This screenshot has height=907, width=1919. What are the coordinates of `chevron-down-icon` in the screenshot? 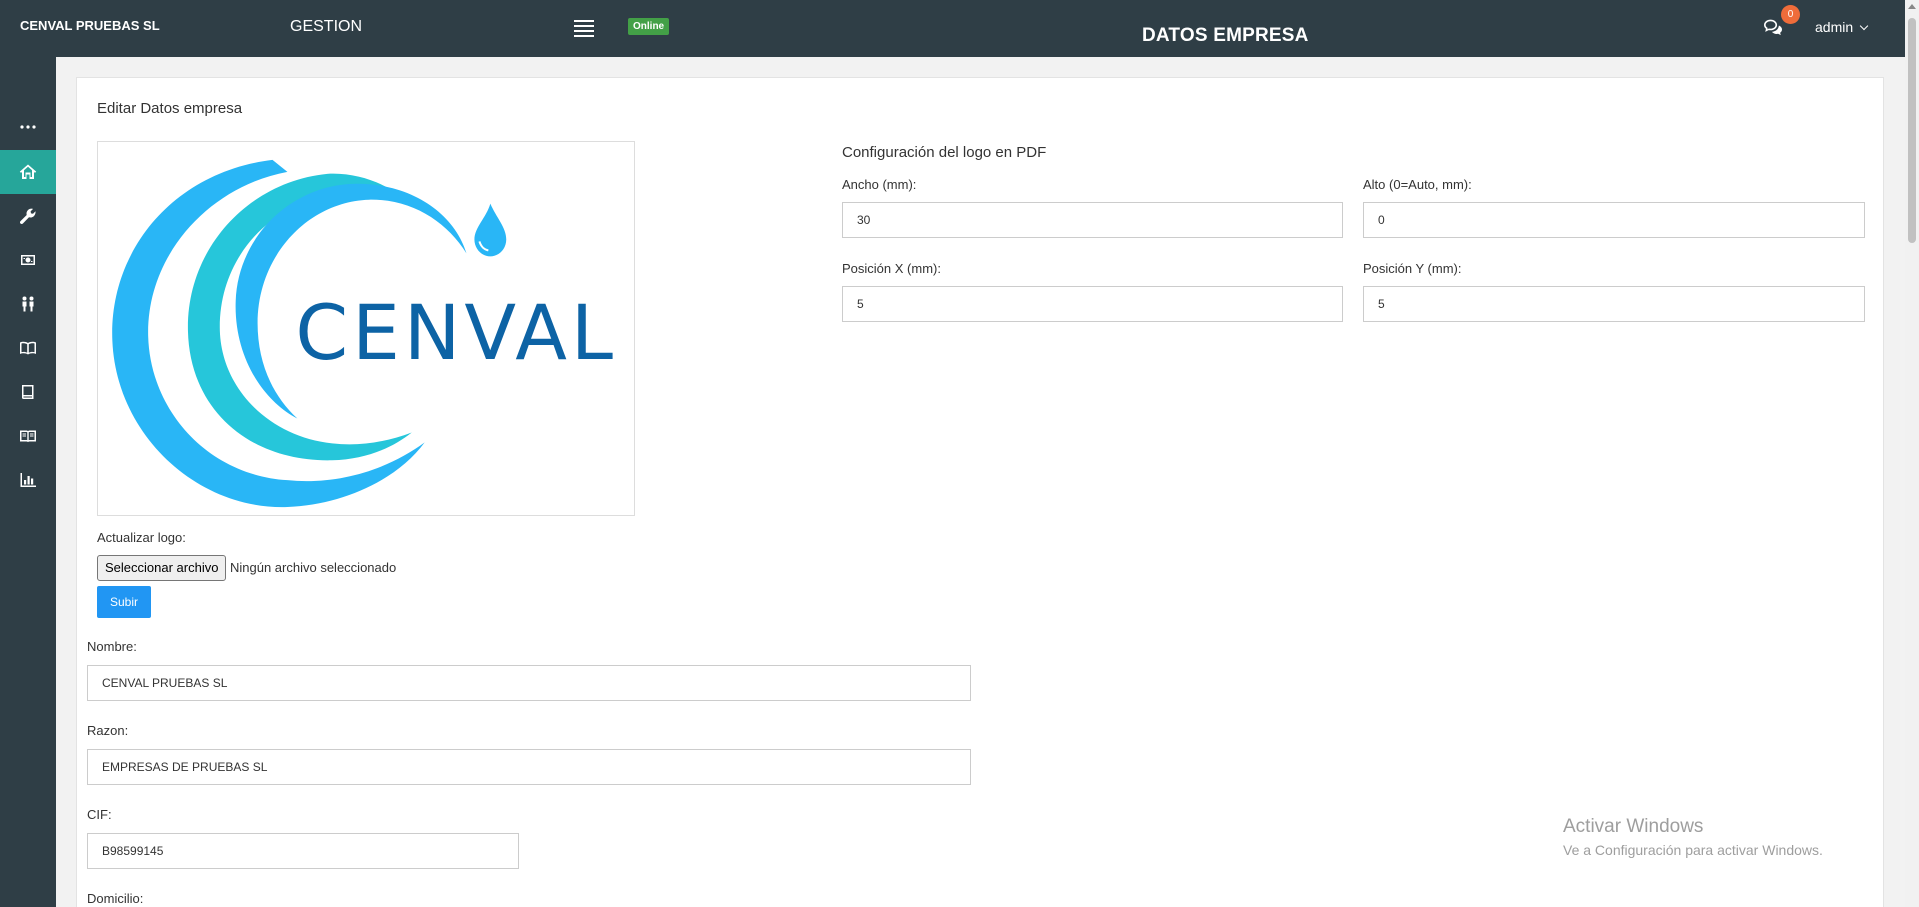 It's located at (1864, 26).